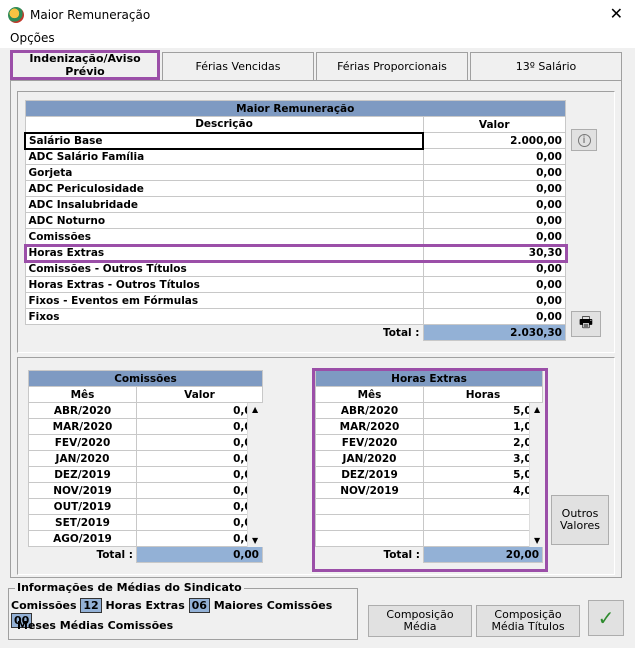  What do you see at coordinates (369, 474) in the screenshot?
I see `row-label: DEZ/2019` at bounding box center [369, 474].